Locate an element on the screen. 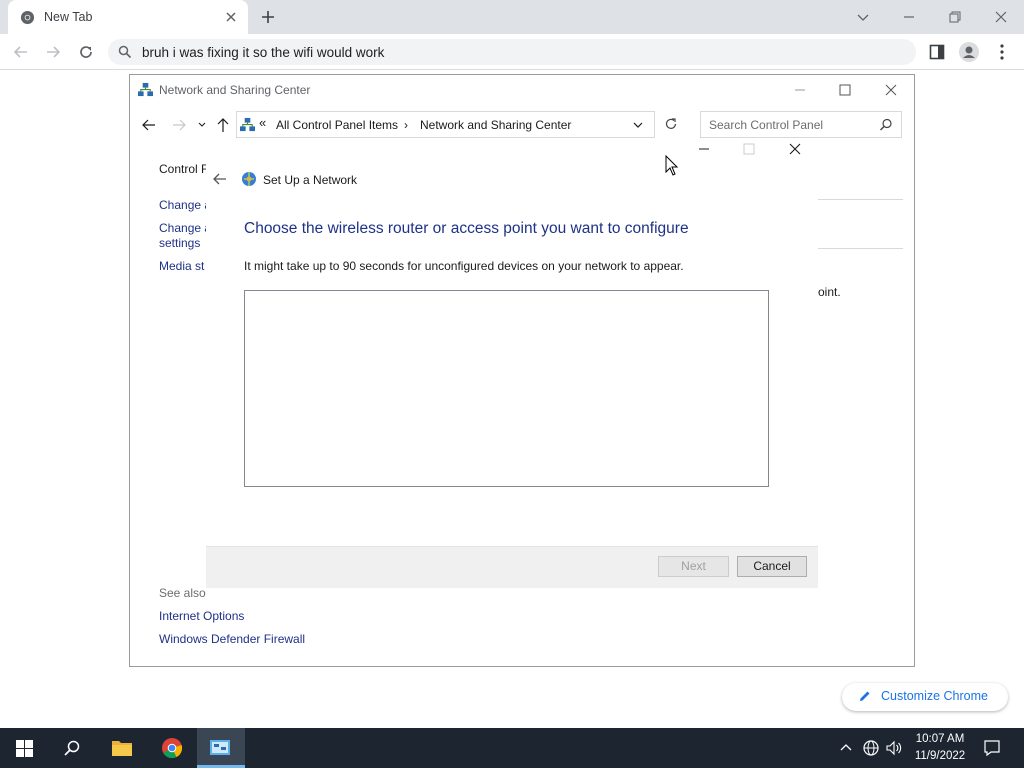  volume-icon is located at coordinates (894, 748).